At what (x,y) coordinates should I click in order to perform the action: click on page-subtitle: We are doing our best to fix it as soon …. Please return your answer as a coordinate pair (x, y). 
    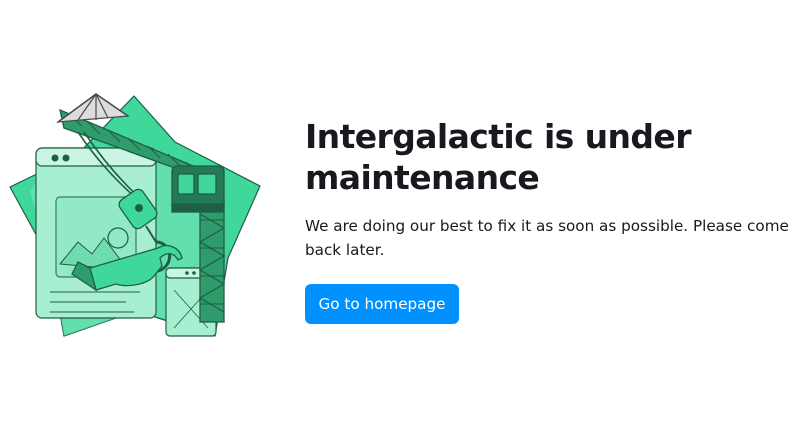
    Looking at the image, I should click on (547, 238).